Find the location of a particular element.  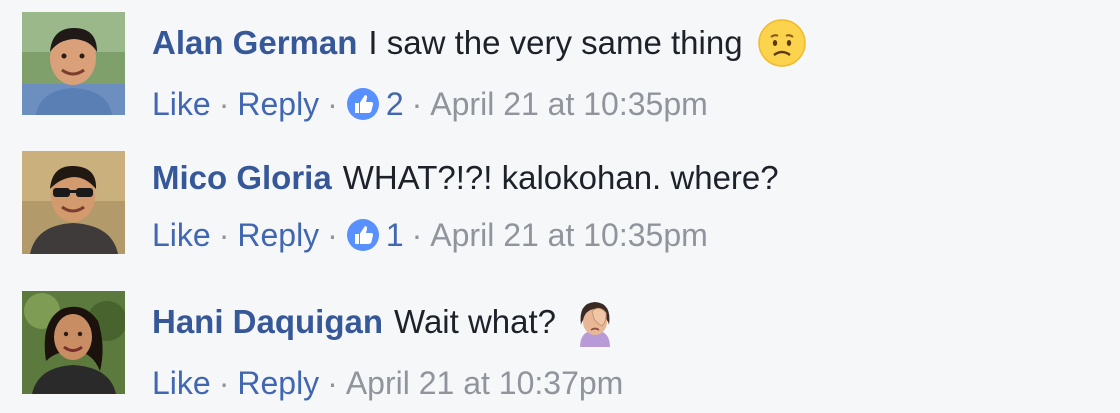

face-palm-emoji-icon is located at coordinates (595, 322).